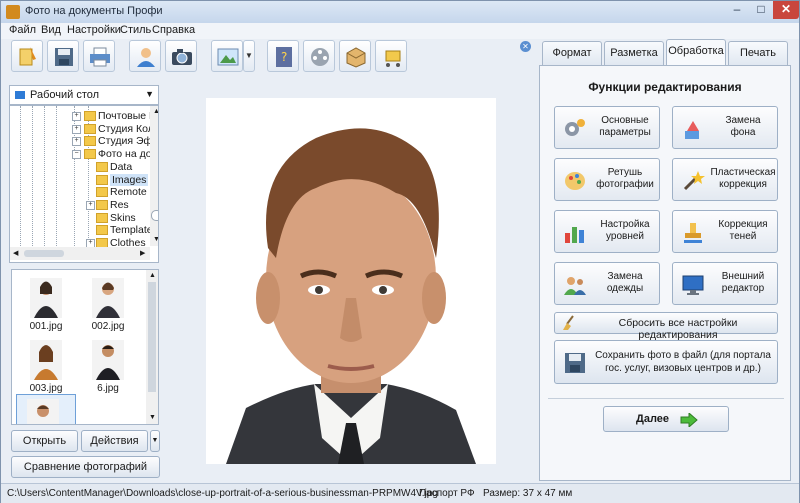  What do you see at coordinates (696, 52) in the screenshot?
I see `tab-processing: Обработка` at bounding box center [696, 52].